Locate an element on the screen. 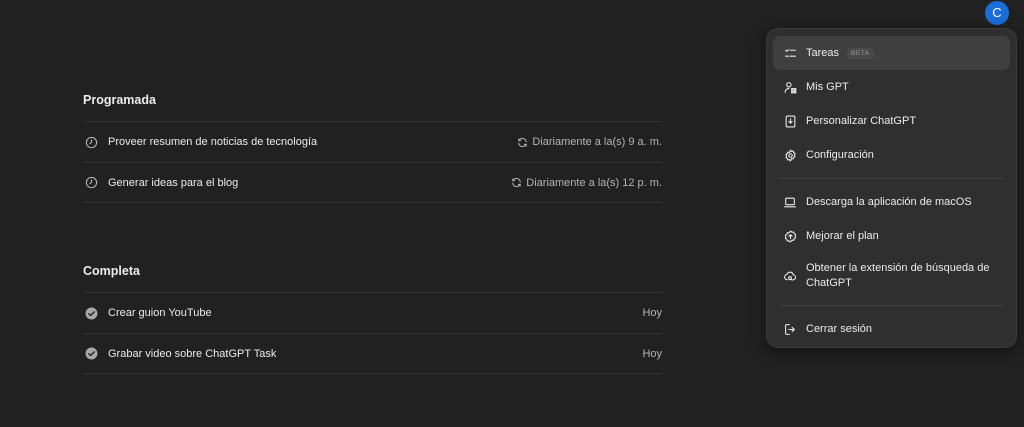 This screenshot has width=1024, height=427. laptop-icon is located at coordinates (790, 202).